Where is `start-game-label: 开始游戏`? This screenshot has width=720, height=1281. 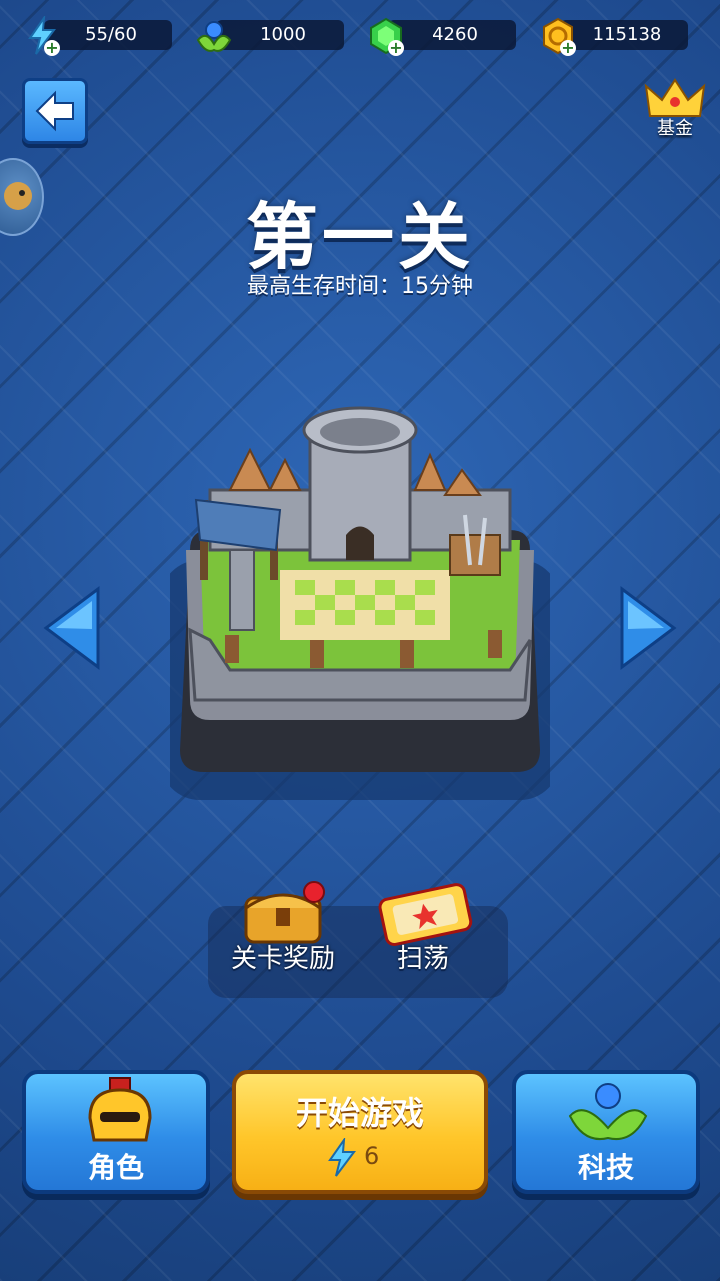 start-game-label: 开始游戏 is located at coordinates (359, 1113).